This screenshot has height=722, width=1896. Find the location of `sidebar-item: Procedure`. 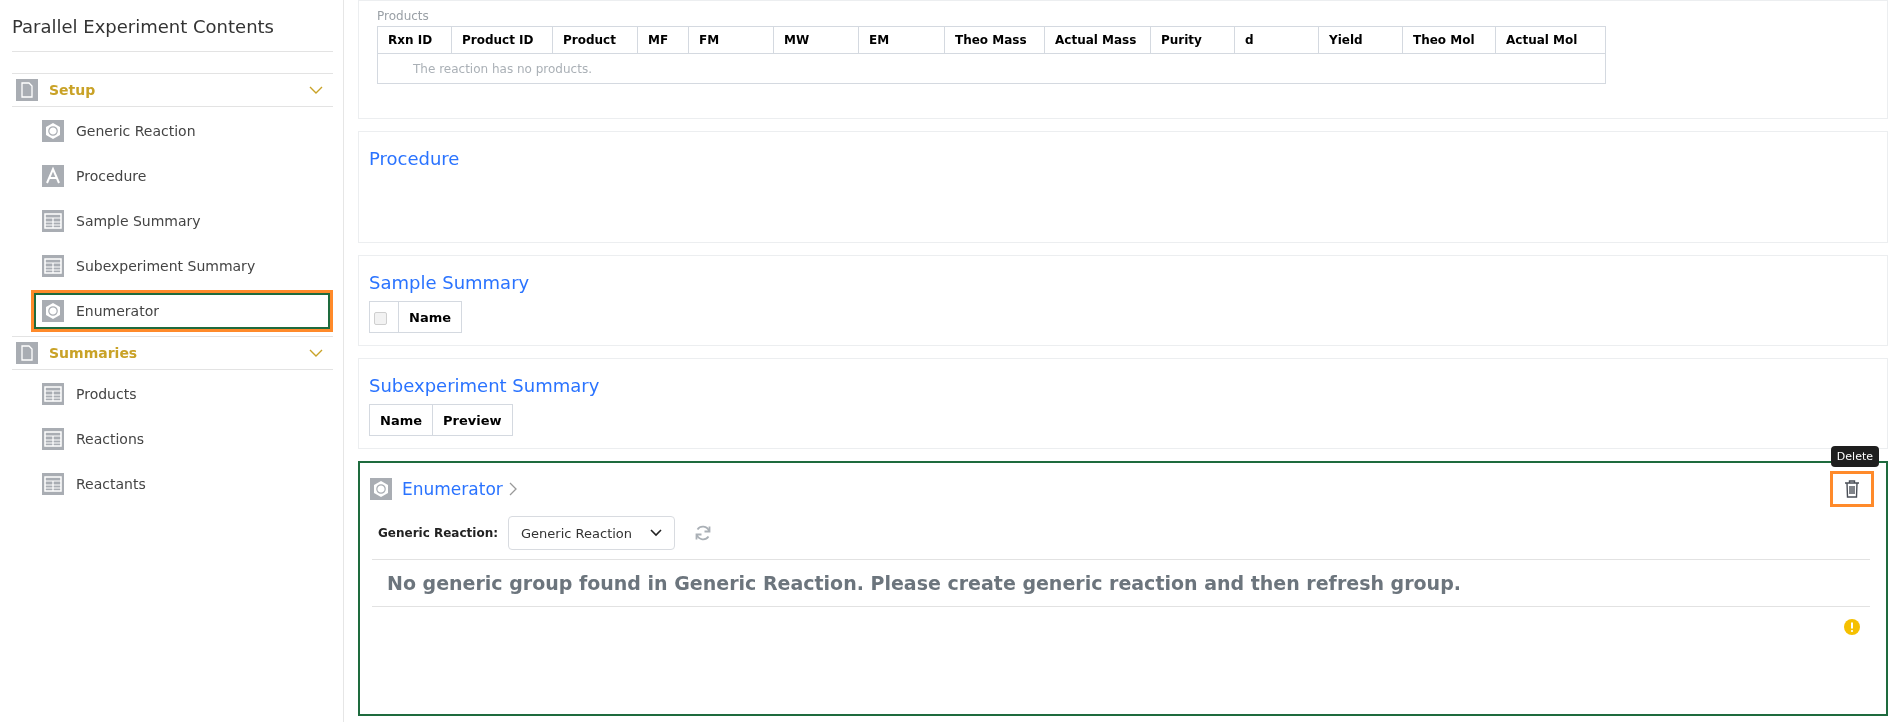

sidebar-item: Procedure is located at coordinates (182, 176).